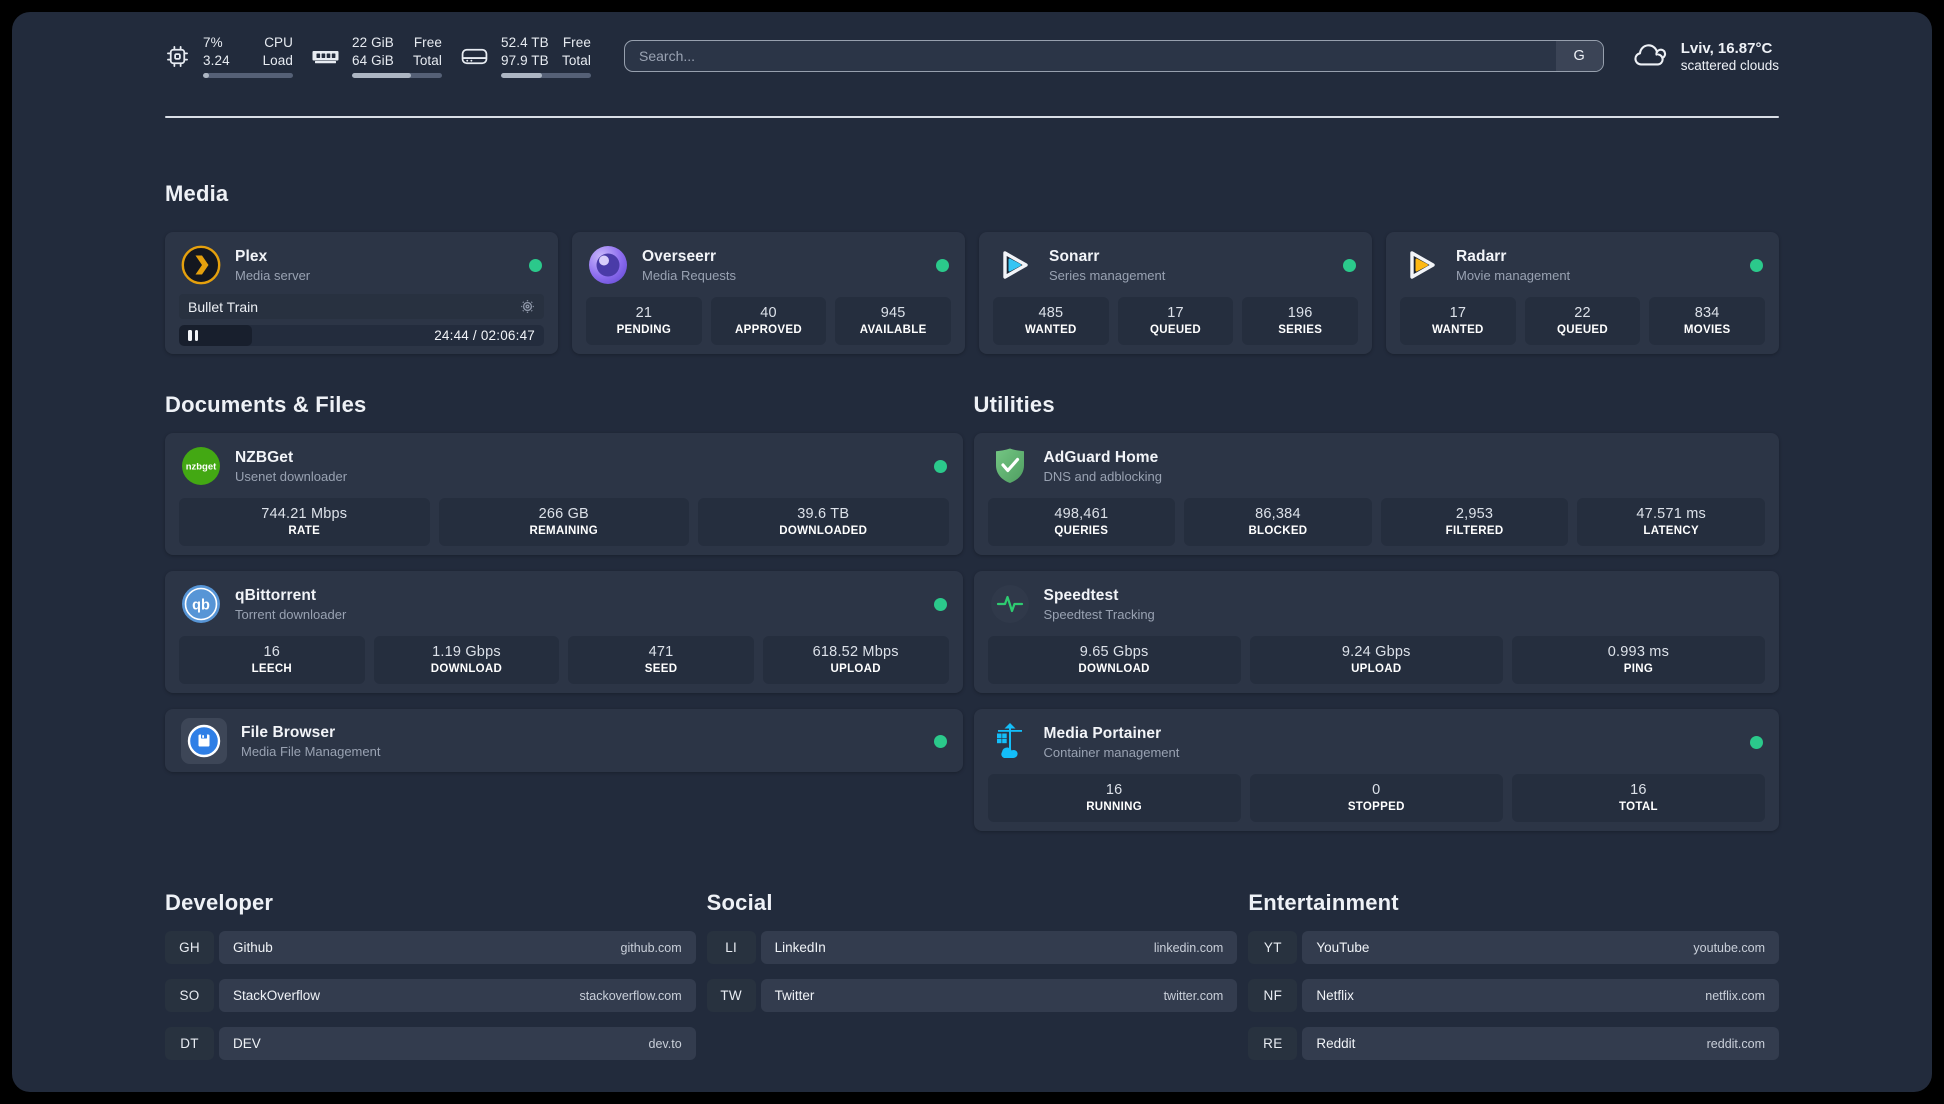  I want to click on stat-label: RUNNING, so click(1114, 807).